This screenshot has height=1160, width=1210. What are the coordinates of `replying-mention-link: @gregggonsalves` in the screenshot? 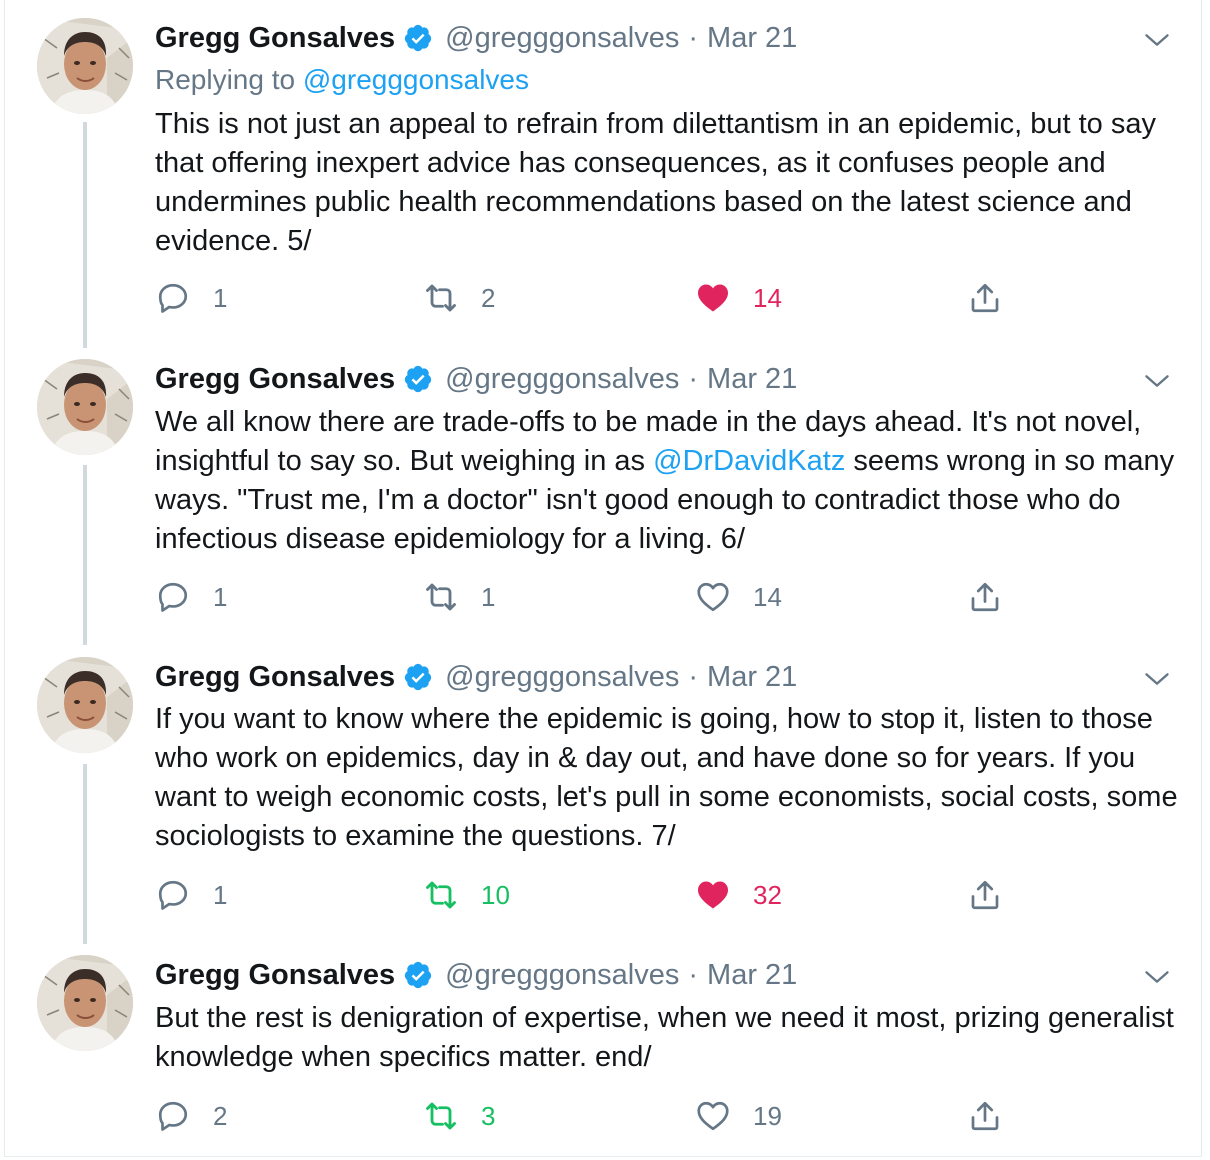 It's located at (416, 79).